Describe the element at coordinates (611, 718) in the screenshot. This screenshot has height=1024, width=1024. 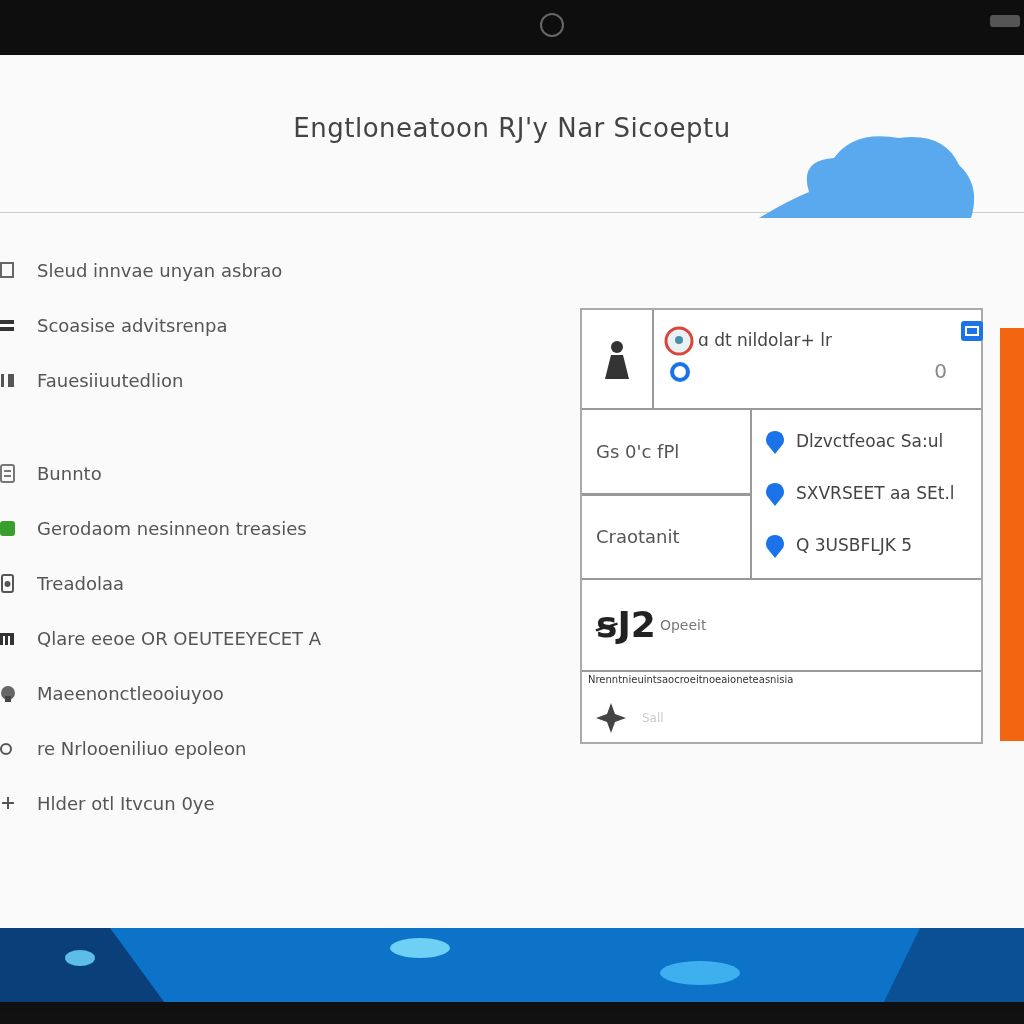
I see `star-icon` at that location.